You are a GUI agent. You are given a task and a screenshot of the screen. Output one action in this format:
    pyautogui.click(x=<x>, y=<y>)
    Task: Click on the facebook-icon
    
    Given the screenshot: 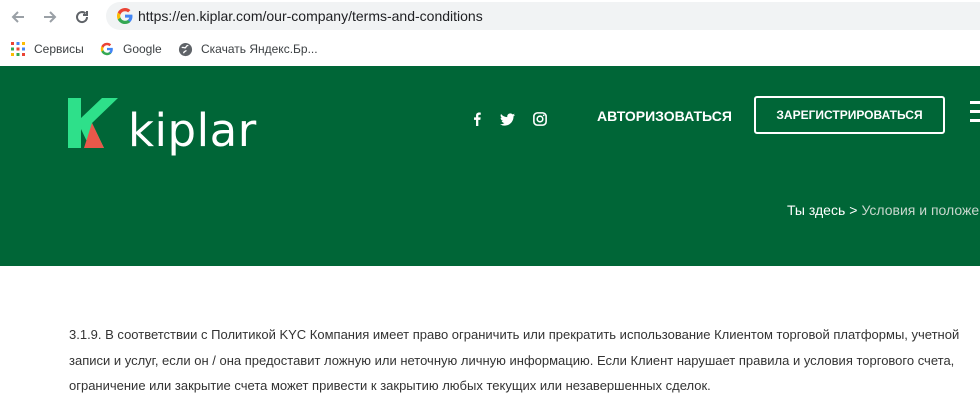 What is the action you would take?
    pyautogui.click(x=477, y=119)
    